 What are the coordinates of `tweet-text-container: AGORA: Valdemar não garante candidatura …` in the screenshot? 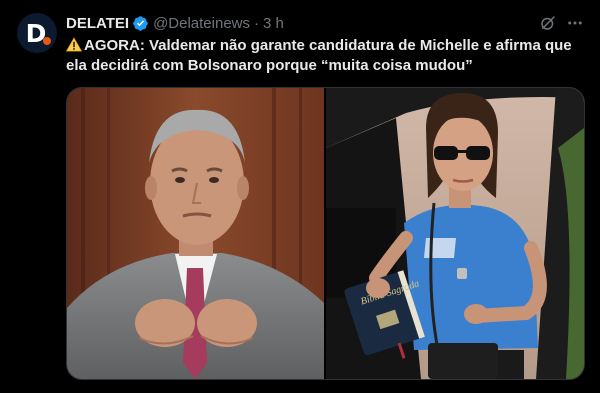 It's located at (326, 56).